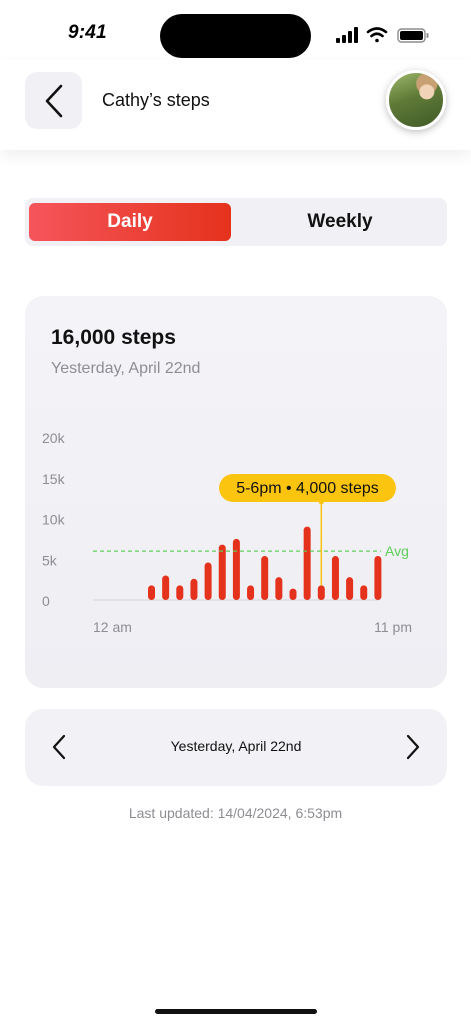 The width and height of the screenshot is (471, 1024). I want to click on chevron-right-icon, so click(413, 747).